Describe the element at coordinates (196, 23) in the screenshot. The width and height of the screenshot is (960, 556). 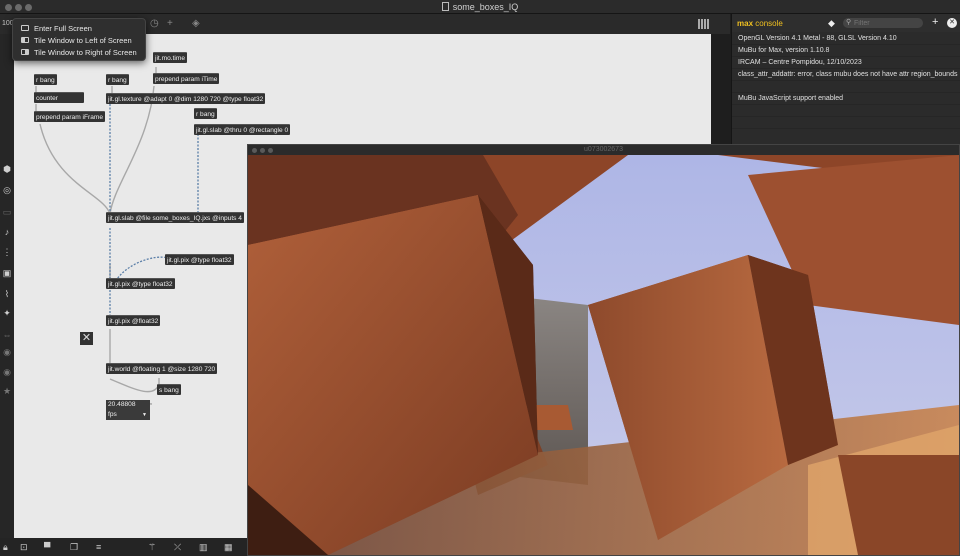
I see `paint-icon: ◈` at that location.